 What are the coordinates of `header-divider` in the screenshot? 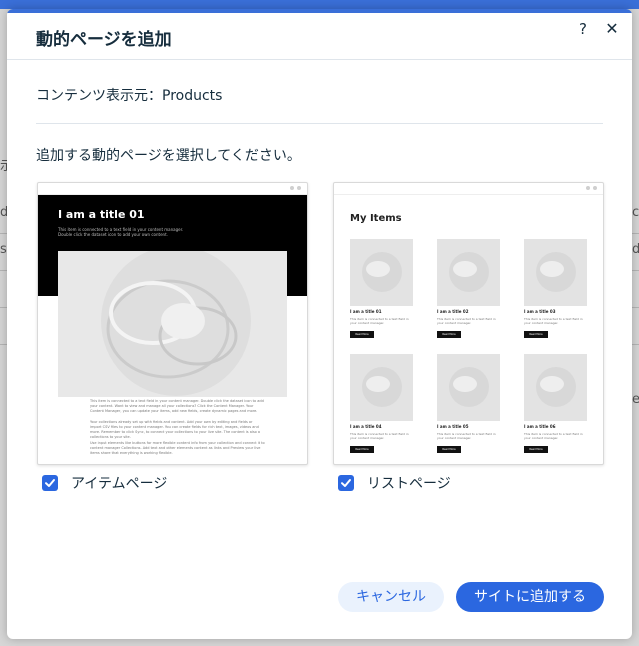 It's located at (319, 59).